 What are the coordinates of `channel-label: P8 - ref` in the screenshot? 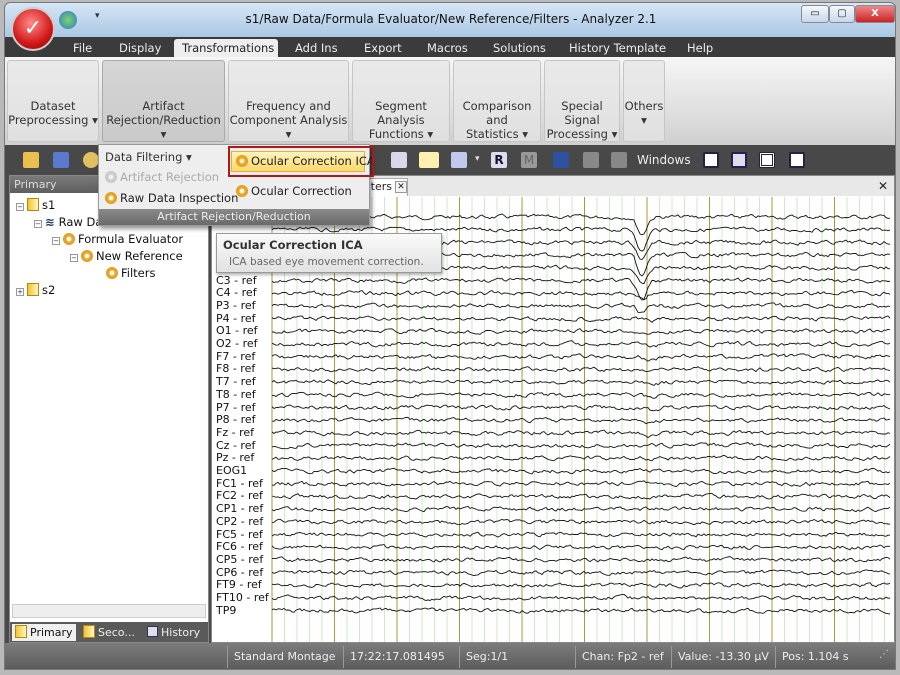 It's located at (236, 419).